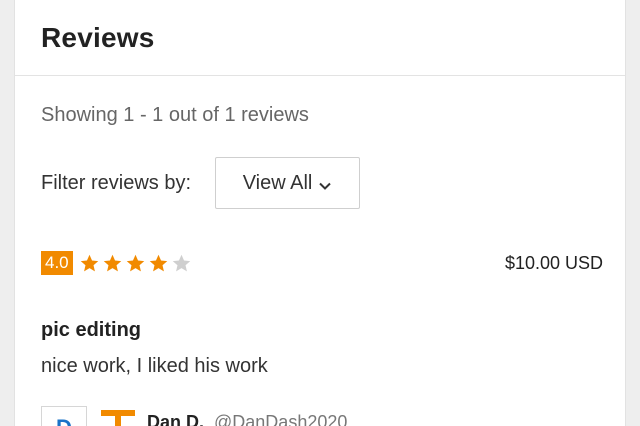 Image resolution: width=640 pixels, height=426 pixels. I want to click on review-body: nice work, I liked his work, so click(154, 366).